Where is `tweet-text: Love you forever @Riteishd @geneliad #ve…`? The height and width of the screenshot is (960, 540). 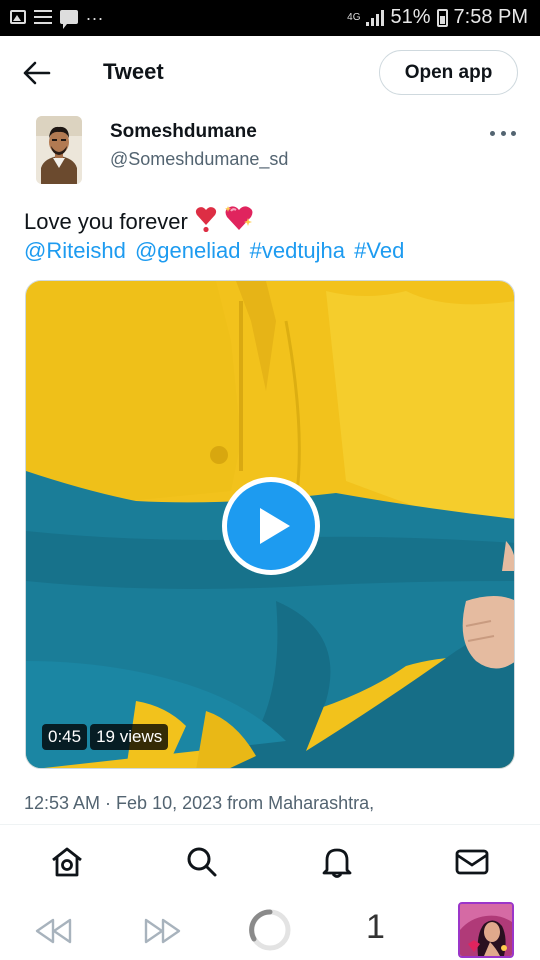 tweet-text: Love you forever @Riteishd @geneliad #ve… is located at coordinates (274, 234).